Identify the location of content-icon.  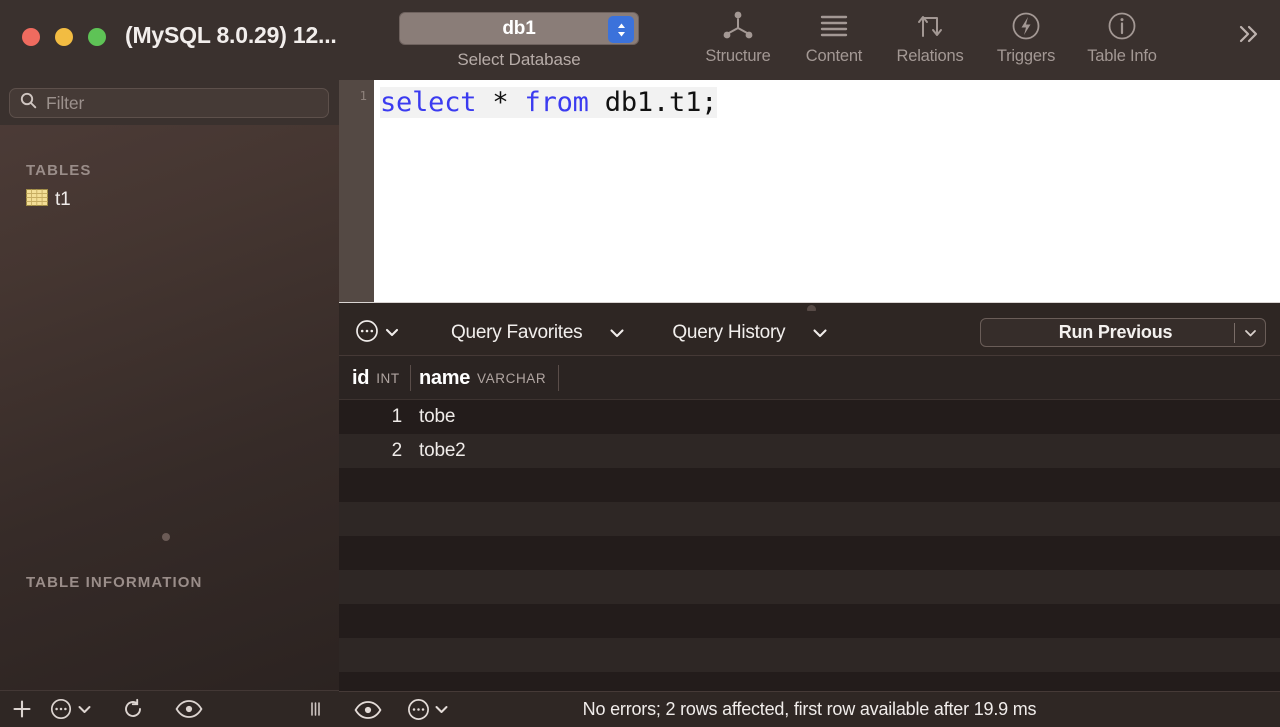
(834, 26).